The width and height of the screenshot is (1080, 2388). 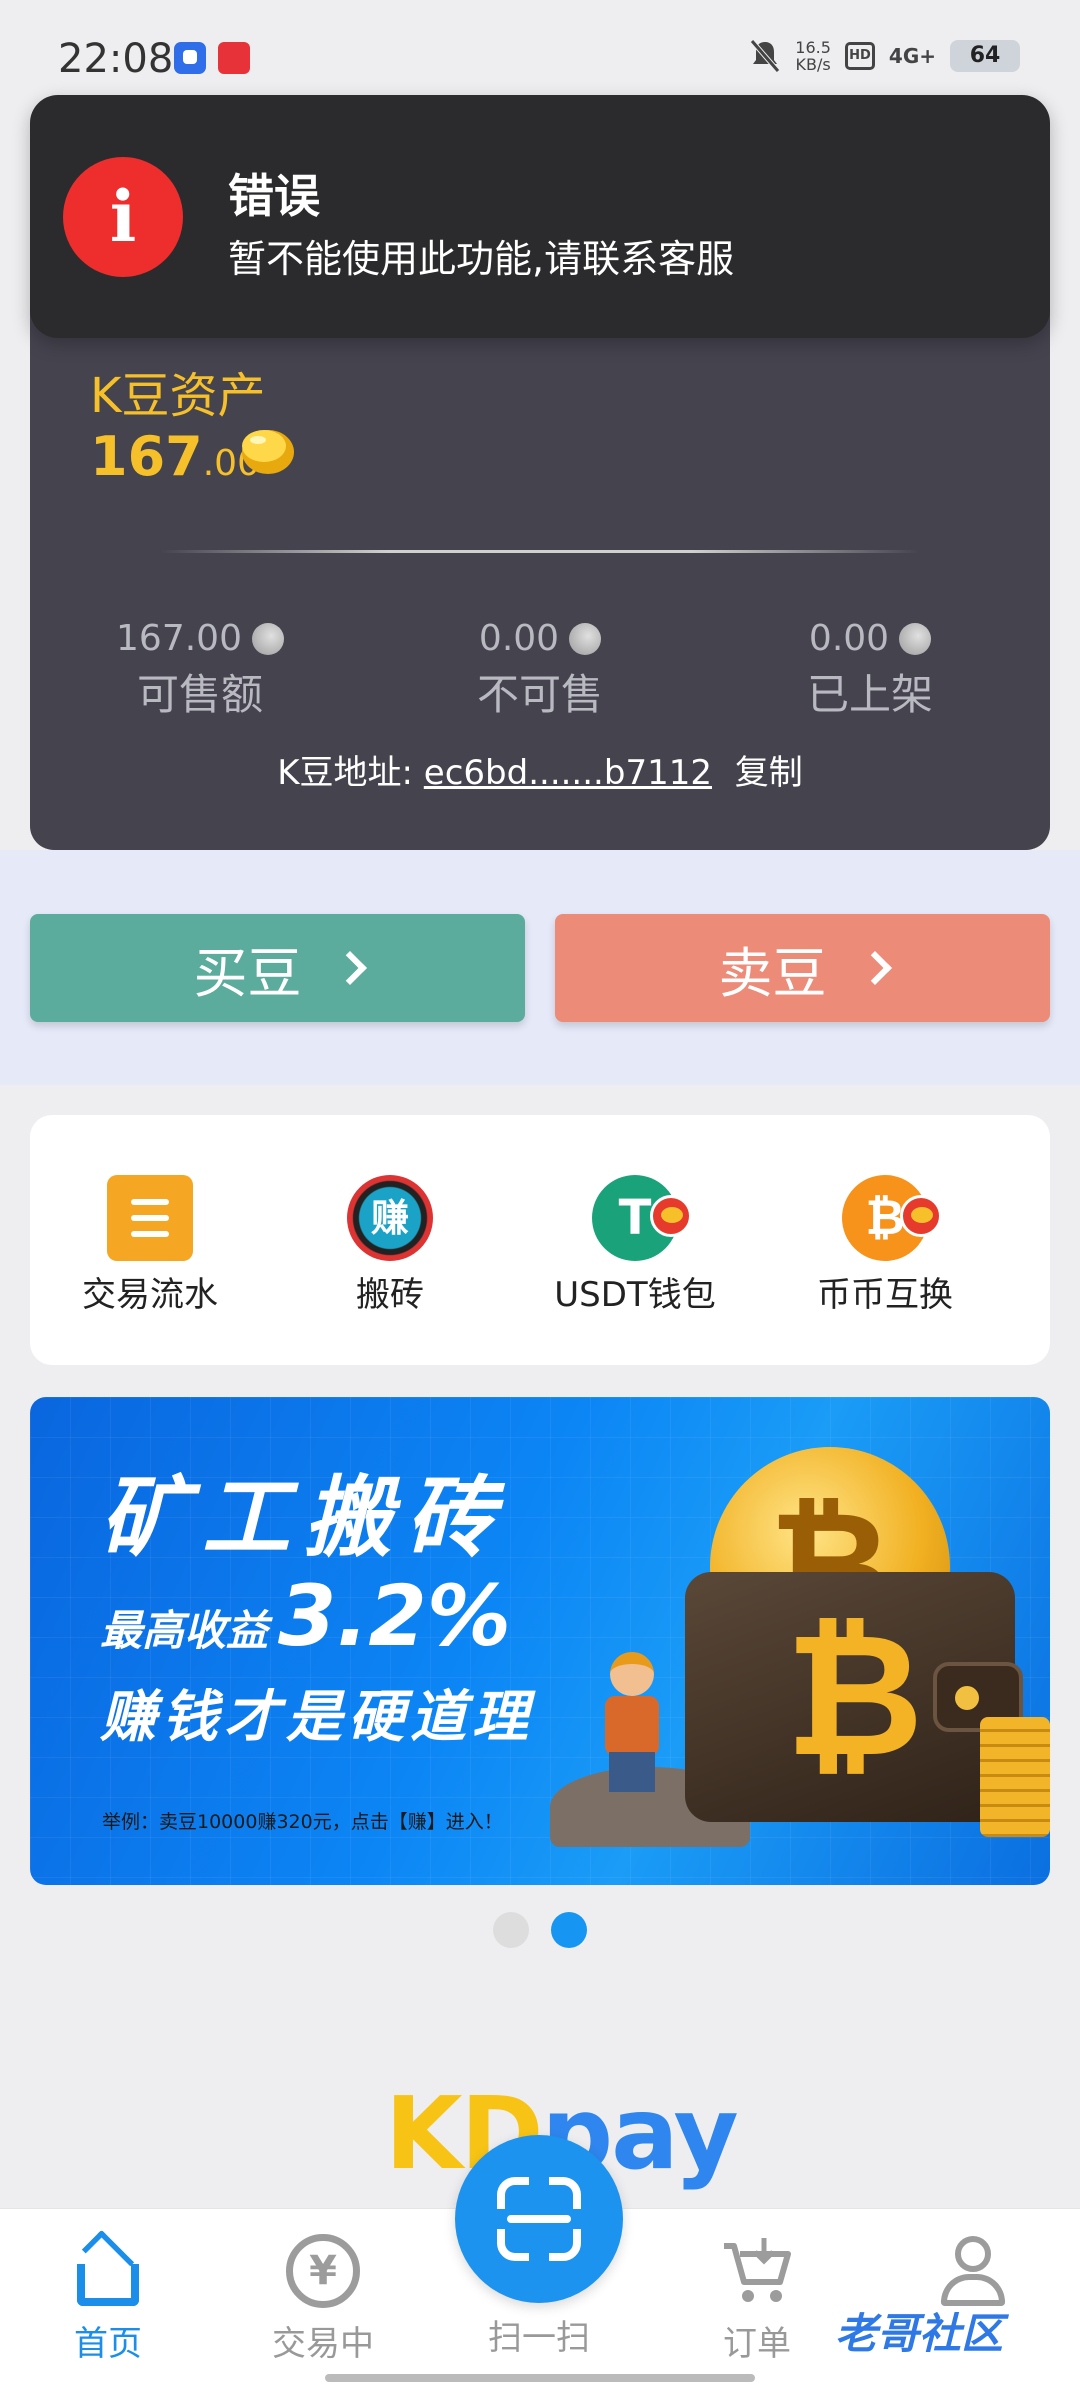 What do you see at coordinates (481, 259) in the screenshot?
I see `toast-message: 暂不能使用此功能,请联系客服` at bounding box center [481, 259].